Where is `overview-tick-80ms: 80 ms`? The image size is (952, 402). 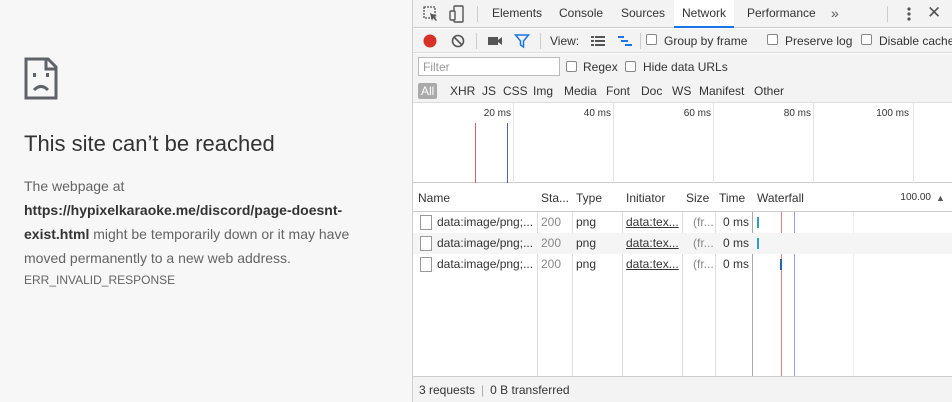 overview-tick-80ms: 80 ms is located at coordinates (797, 113).